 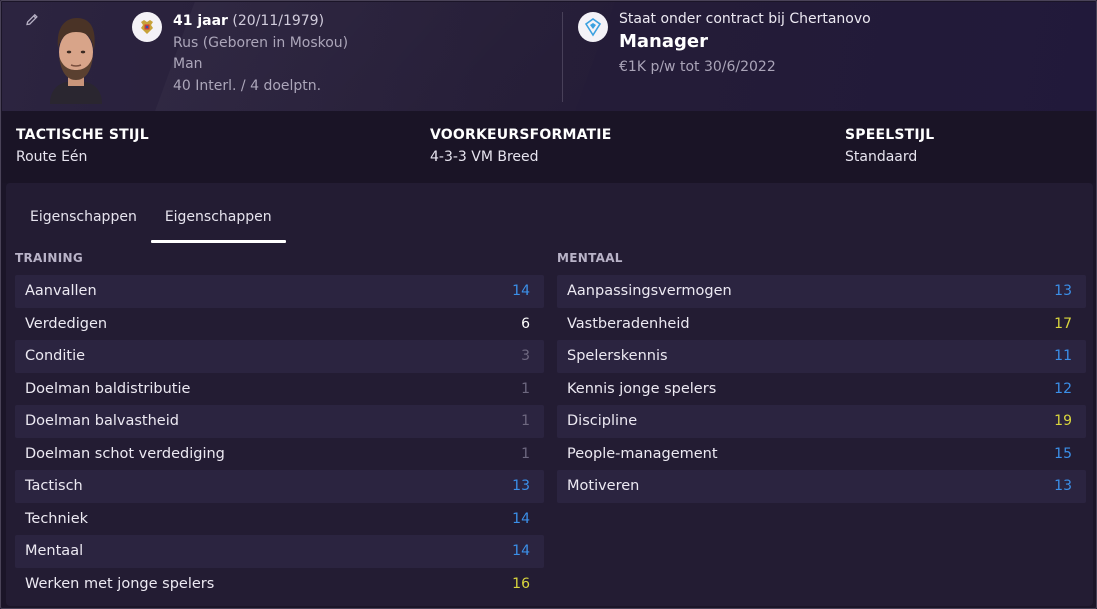 What do you see at coordinates (520, 148) in the screenshot?
I see `preferred-formation: VOORKEURSFORMATIE 4-3-3 VM Breed` at bounding box center [520, 148].